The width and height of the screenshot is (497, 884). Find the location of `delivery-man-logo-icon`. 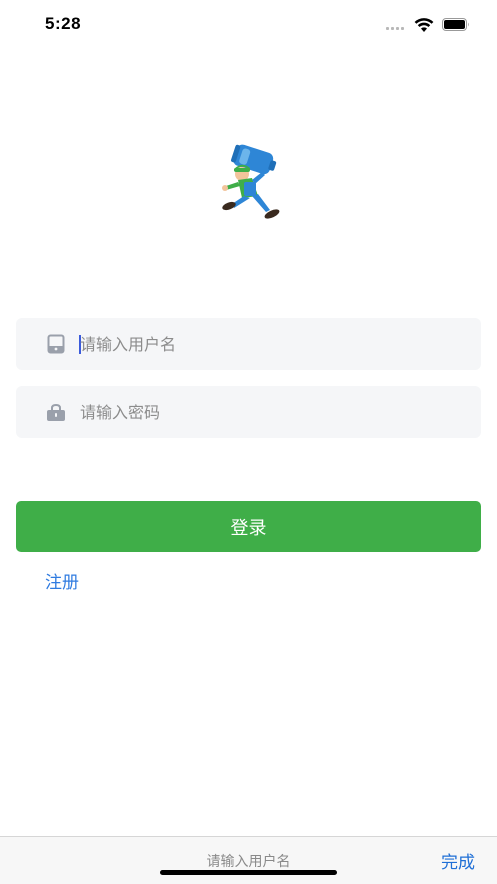

delivery-man-logo-icon is located at coordinates (251, 181).